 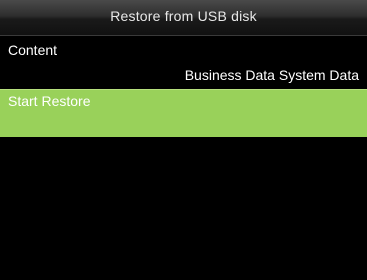 What do you see at coordinates (49, 101) in the screenshot?
I see `start-restore-label: Start Restore` at bounding box center [49, 101].